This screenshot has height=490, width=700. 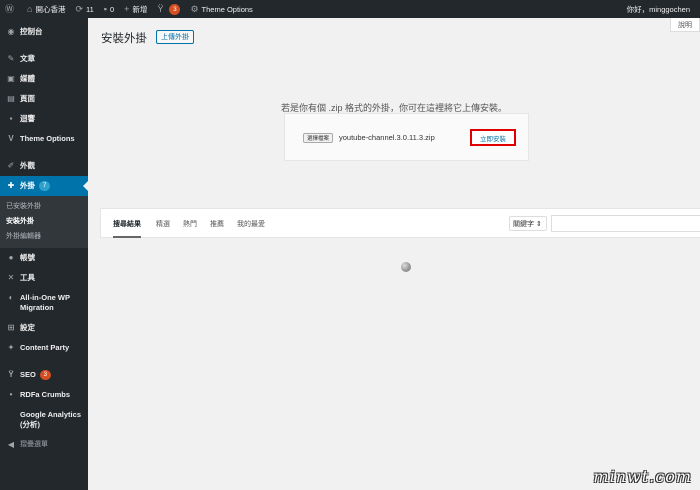 I want to click on my-account-menu: 你好，minggochen, so click(x=658, y=9).